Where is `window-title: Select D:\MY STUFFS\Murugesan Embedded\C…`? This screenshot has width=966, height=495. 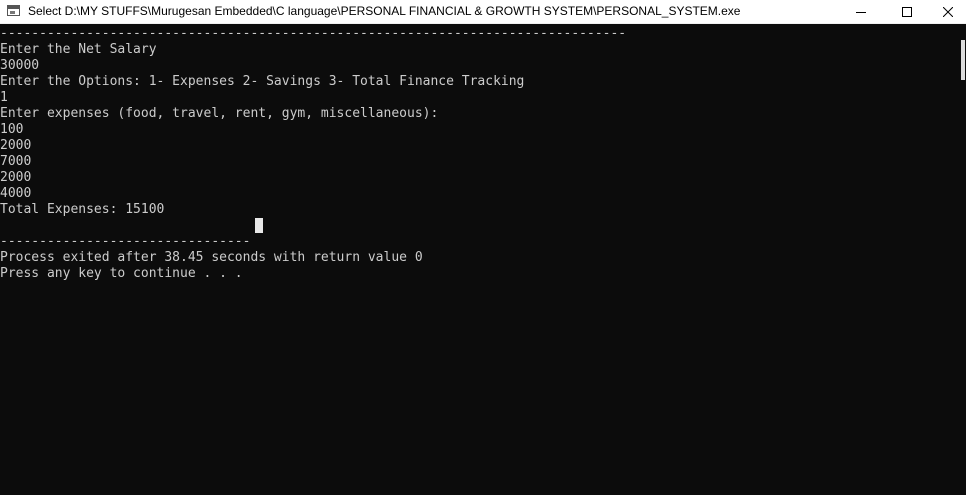 window-title: Select D:\MY STUFFS\Murugesan Embedded\C… is located at coordinates (384, 11).